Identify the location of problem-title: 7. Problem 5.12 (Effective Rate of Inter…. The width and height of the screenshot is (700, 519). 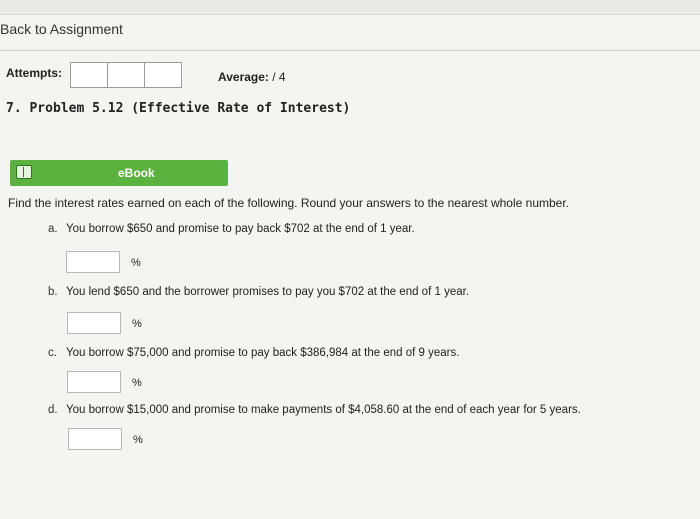
(178, 108).